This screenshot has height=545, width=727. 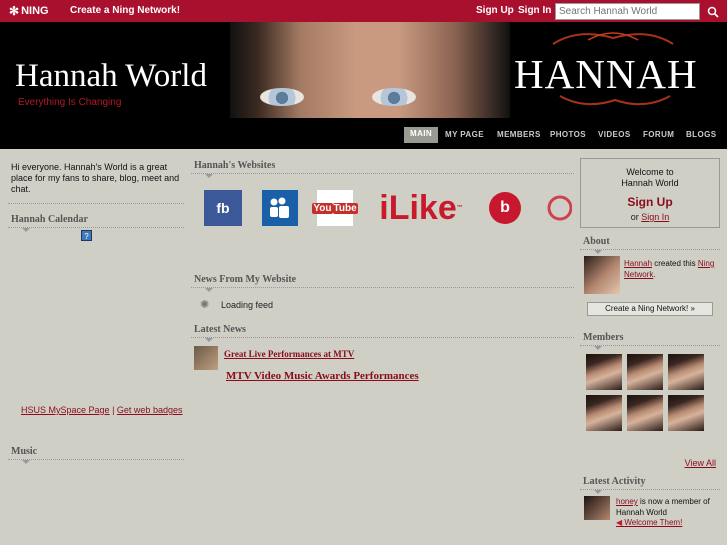 I want to click on about-created-text: created this, so click(x=675, y=263).